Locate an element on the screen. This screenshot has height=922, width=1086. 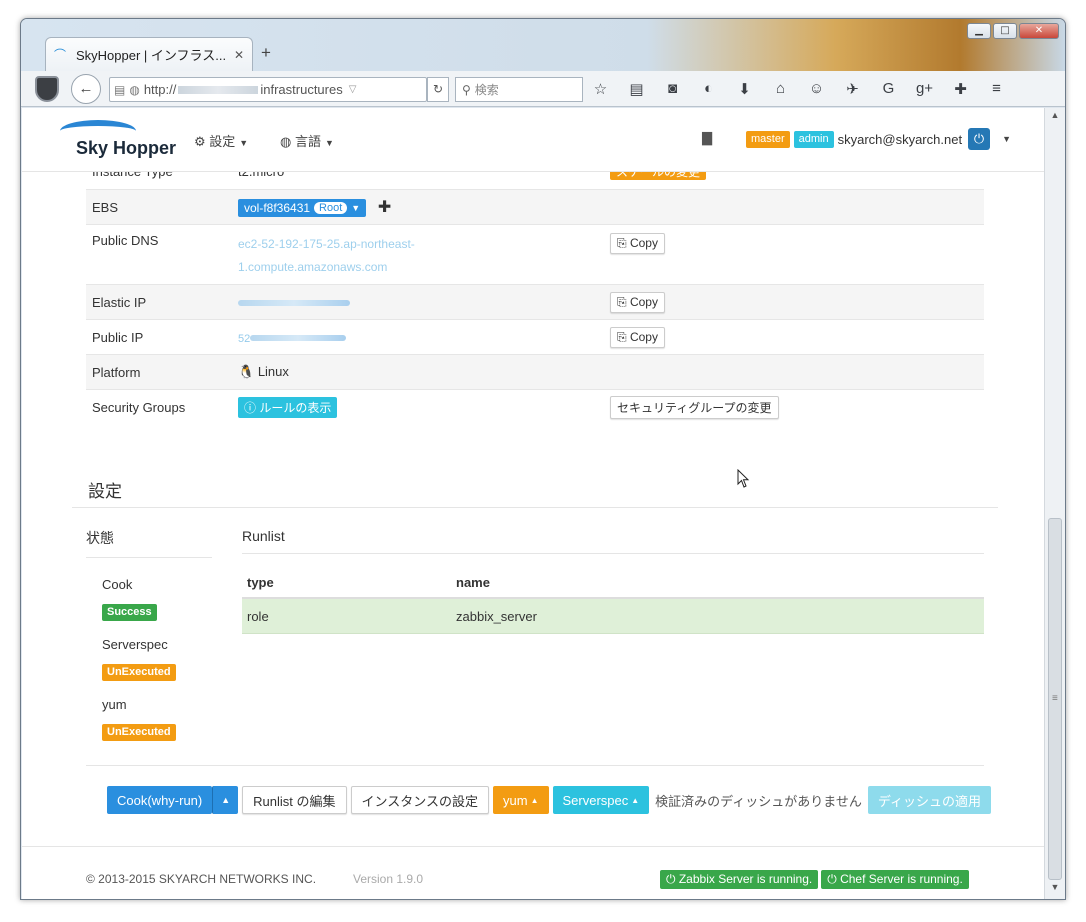
mouse-cursor-icon is located at coordinates (743, 478).